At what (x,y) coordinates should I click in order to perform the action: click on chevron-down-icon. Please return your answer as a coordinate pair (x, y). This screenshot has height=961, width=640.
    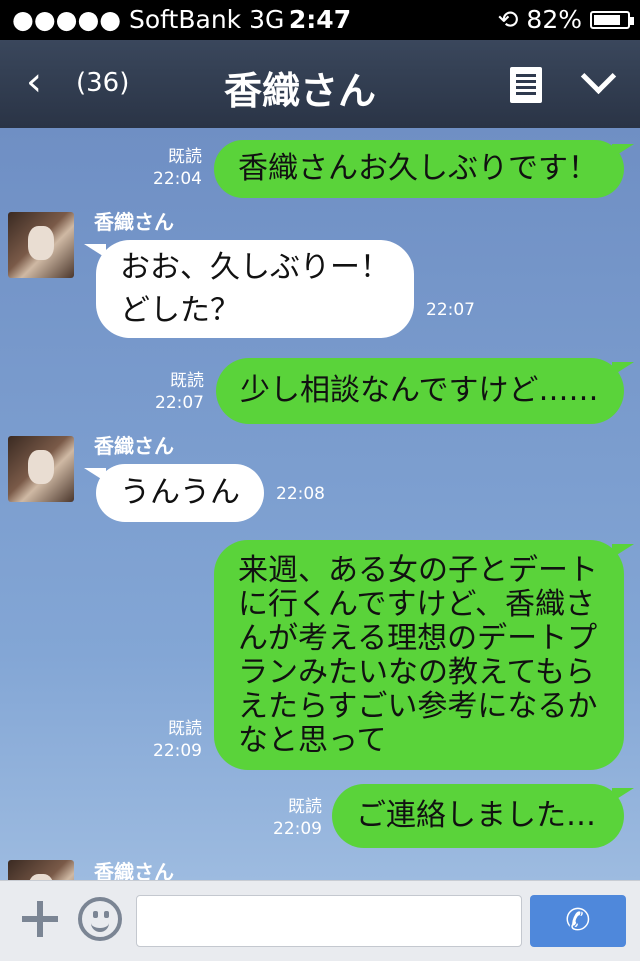
    Looking at the image, I should click on (598, 82).